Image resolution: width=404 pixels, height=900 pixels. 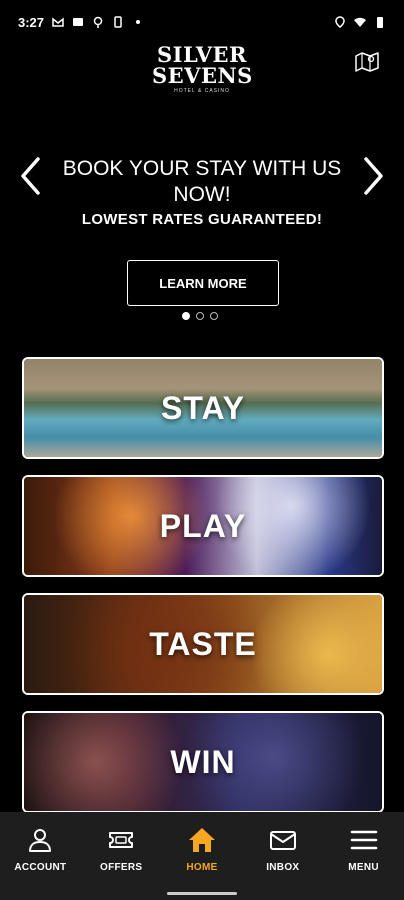 What do you see at coordinates (360, 22) in the screenshot?
I see `wifi-icon` at bounding box center [360, 22].